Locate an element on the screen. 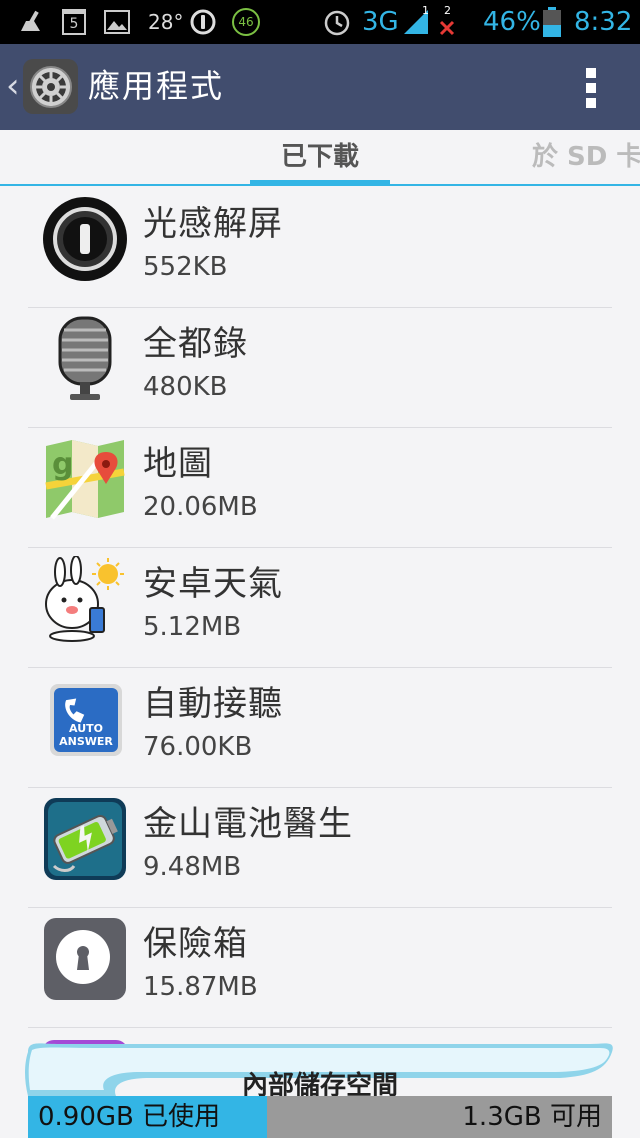 Image resolution: width=640 pixels, height=1138 pixels. screen-unlock-icon is located at coordinates (85, 239).